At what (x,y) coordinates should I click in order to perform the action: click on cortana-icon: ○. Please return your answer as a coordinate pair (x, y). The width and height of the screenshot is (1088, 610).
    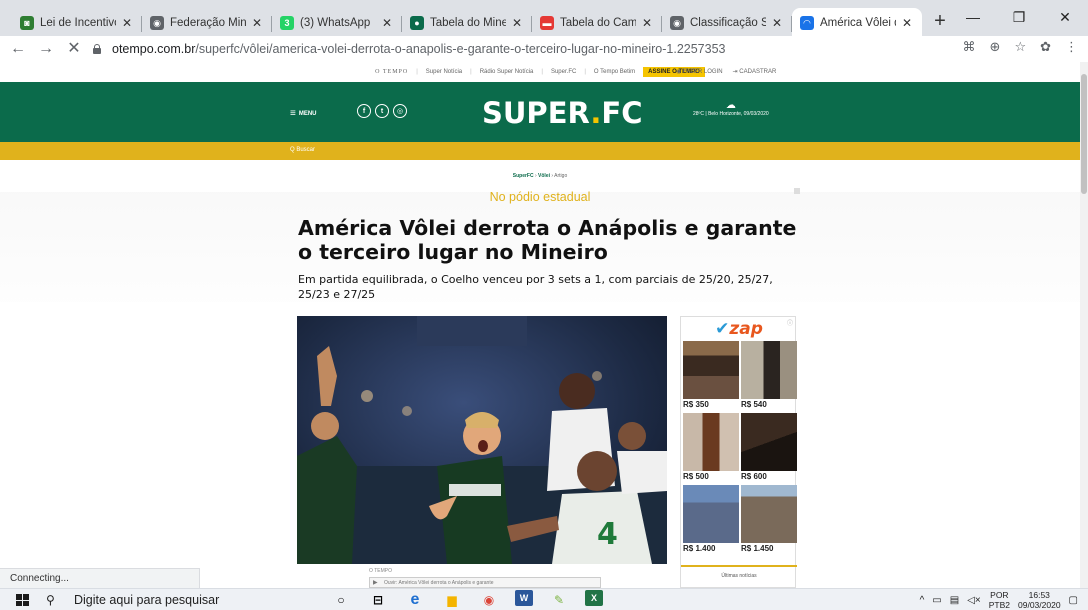
    Looking at the image, I should click on (341, 600).